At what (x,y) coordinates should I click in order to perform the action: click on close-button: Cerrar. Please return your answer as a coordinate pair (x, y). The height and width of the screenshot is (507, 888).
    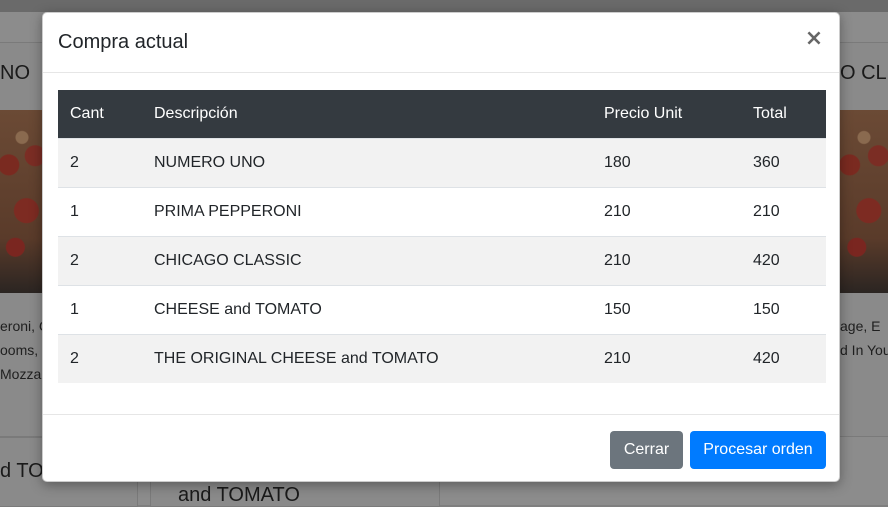
    Looking at the image, I should click on (646, 450).